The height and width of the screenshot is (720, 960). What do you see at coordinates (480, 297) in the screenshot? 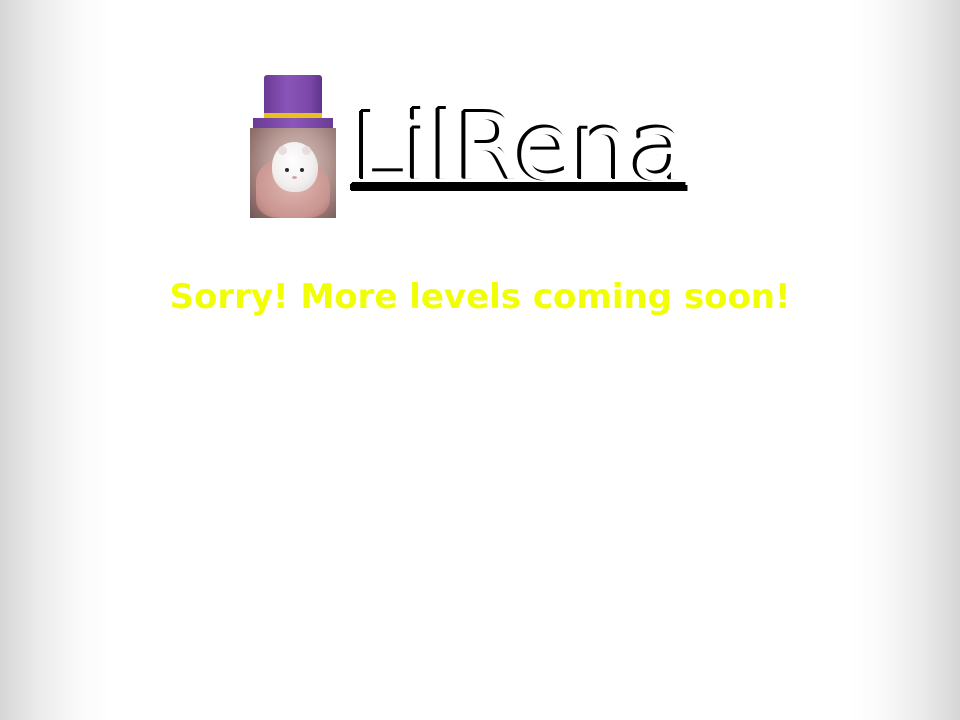
I see `coming-soon-message: Sorry! More levels coming soon!` at bounding box center [480, 297].